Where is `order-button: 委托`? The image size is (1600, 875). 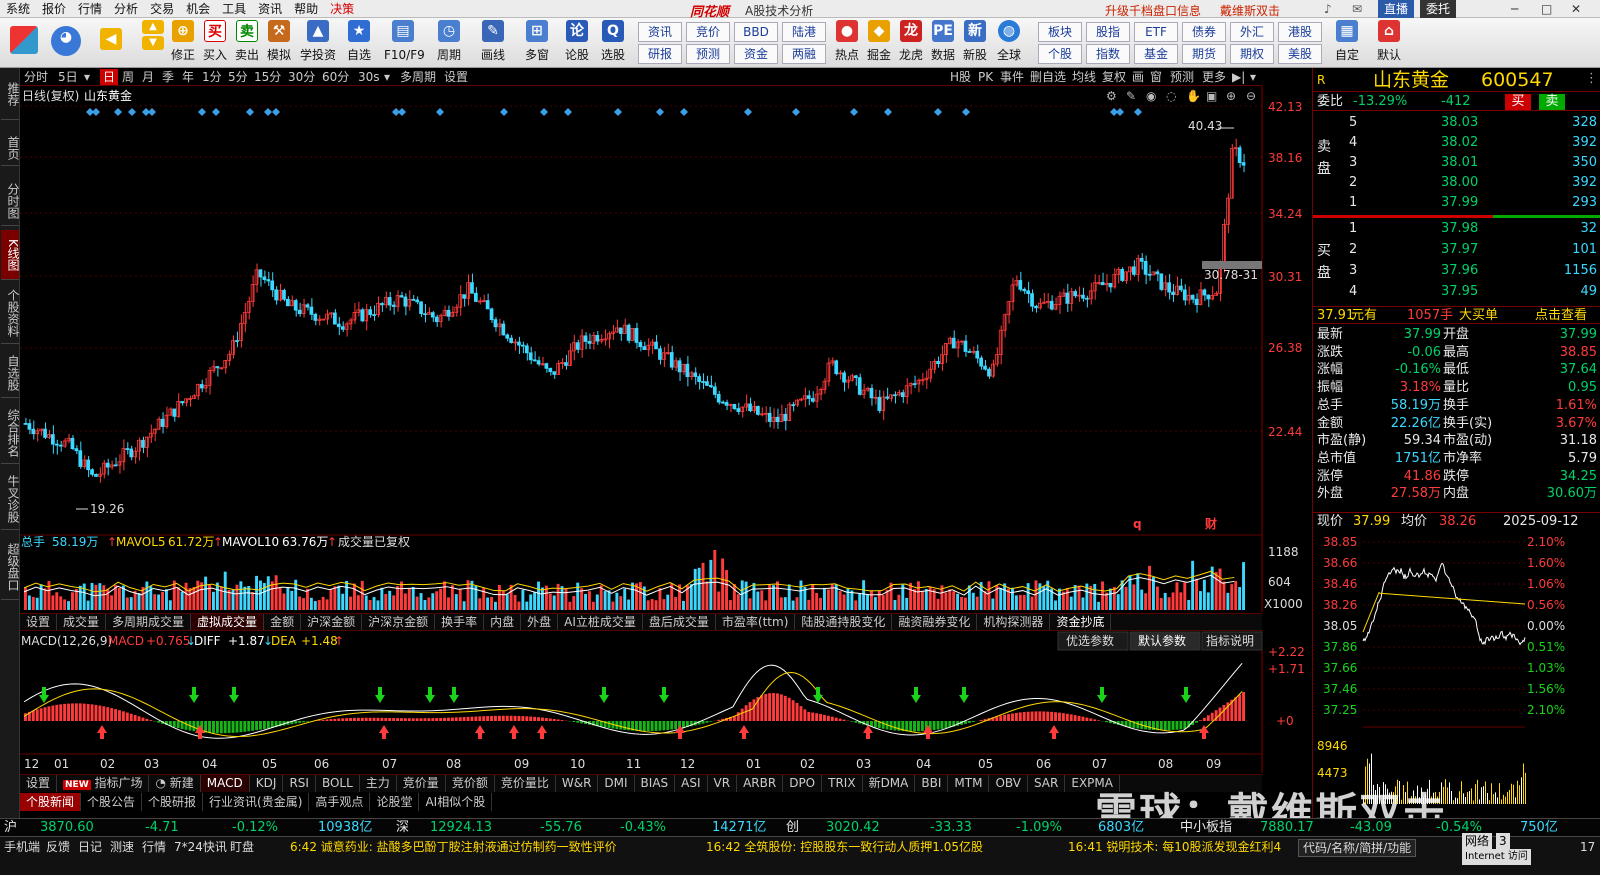
order-button: 委托 is located at coordinates (1438, 9).